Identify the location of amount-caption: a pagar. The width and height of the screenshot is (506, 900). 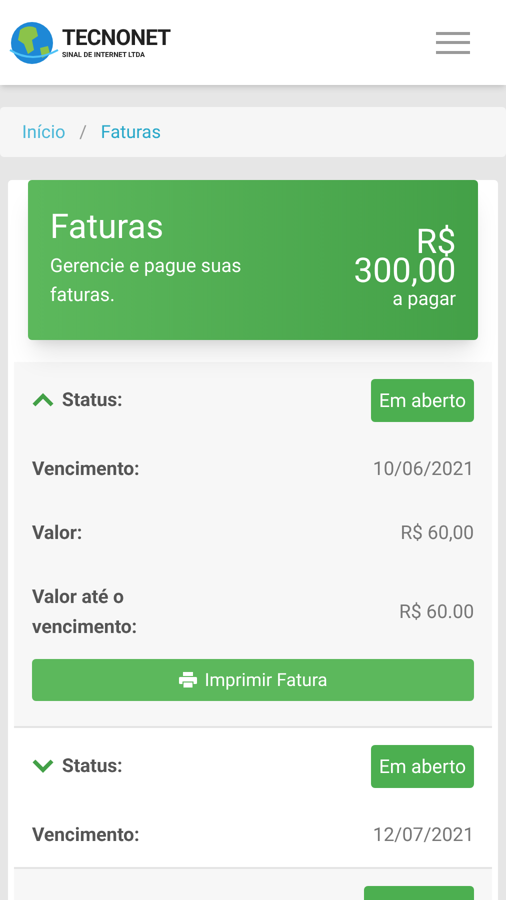
(424, 299).